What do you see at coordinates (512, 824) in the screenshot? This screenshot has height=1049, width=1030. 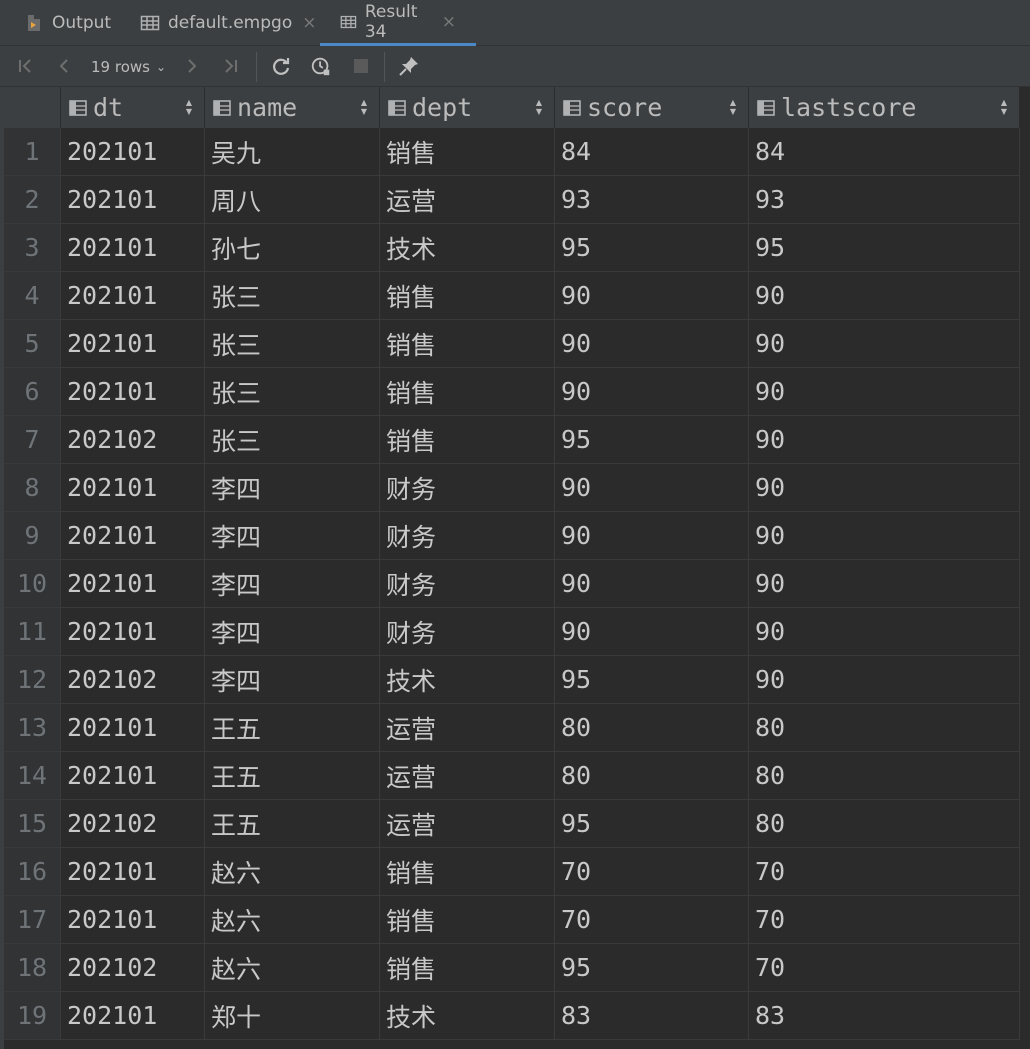 I see `table-row: 15 202102 王五 运营 95 80` at bounding box center [512, 824].